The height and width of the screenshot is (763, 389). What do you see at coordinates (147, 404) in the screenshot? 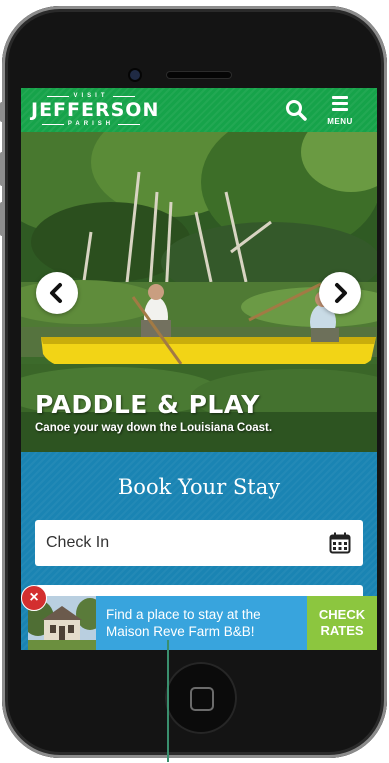
I see `hero-title: PADDLE & PLAY` at bounding box center [147, 404].